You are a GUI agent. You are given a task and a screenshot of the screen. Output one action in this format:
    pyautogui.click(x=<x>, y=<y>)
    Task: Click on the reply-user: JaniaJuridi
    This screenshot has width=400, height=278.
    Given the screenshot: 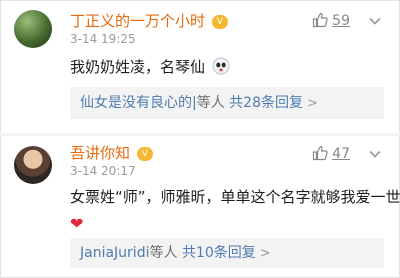 What is the action you would take?
    pyautogui.click(x=114, y=253)
    